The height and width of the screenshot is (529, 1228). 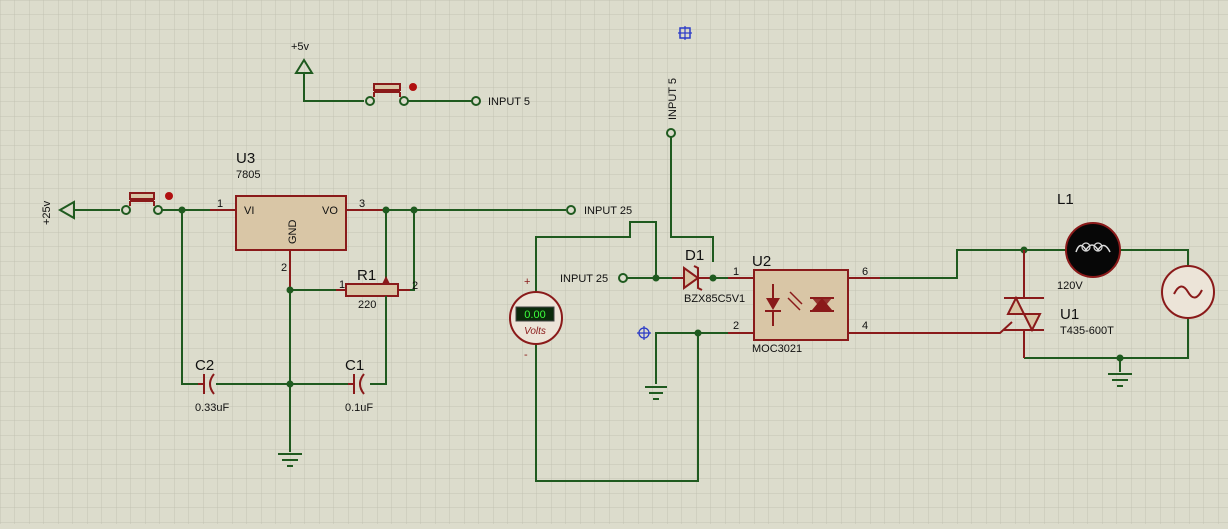 What do you see at coordinates (300, 47) in the screenshot?
I see `svg-text: +5v` at bounding box center [300, 47].